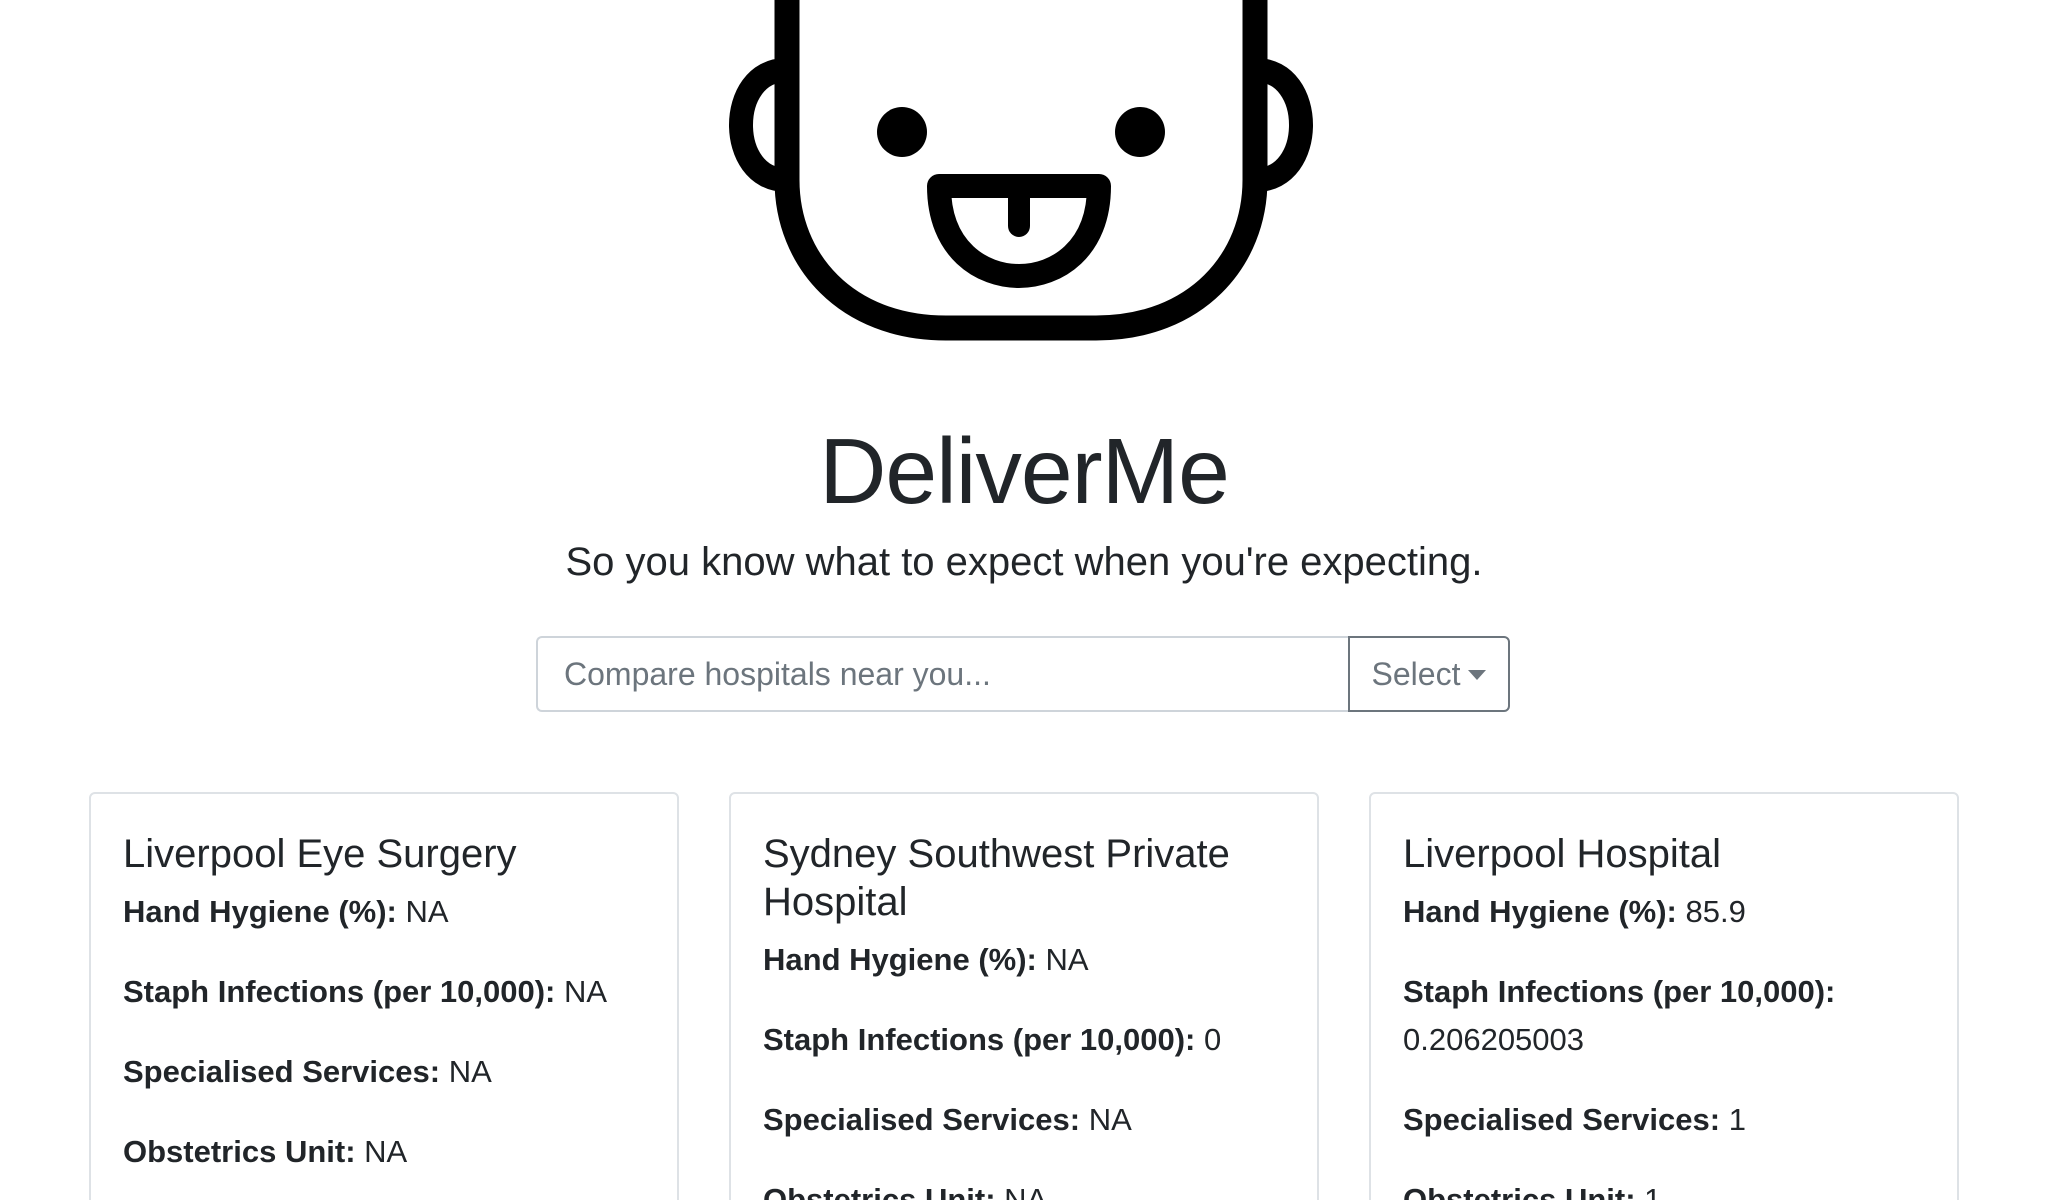  Describe the element at coordinates (1477, 675) in the screenshot. I see `caret-down-icon` at that location.